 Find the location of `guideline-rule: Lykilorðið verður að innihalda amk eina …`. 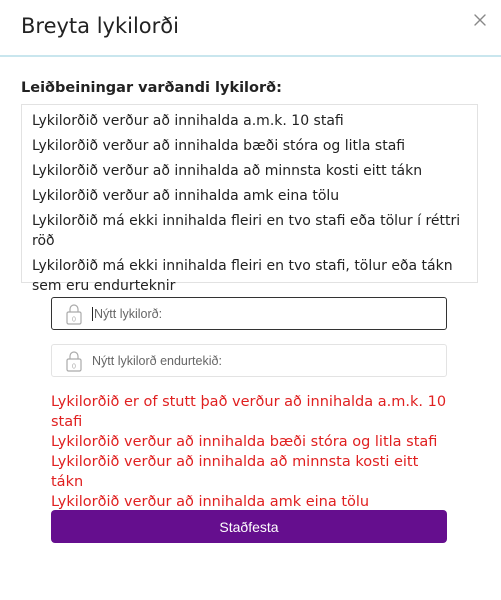

guideline-rule: Lykilorðið verður að innihalda amk eina … is located at coordinates (186, 196).